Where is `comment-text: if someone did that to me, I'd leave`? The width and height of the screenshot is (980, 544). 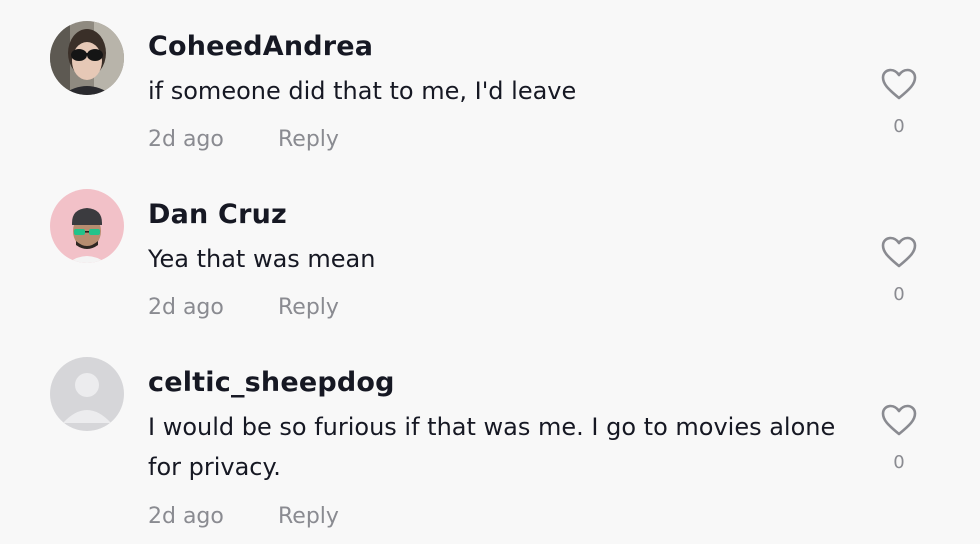 comment-text: if someone did that to me, I'd leave is located at coordinates (362, 91).